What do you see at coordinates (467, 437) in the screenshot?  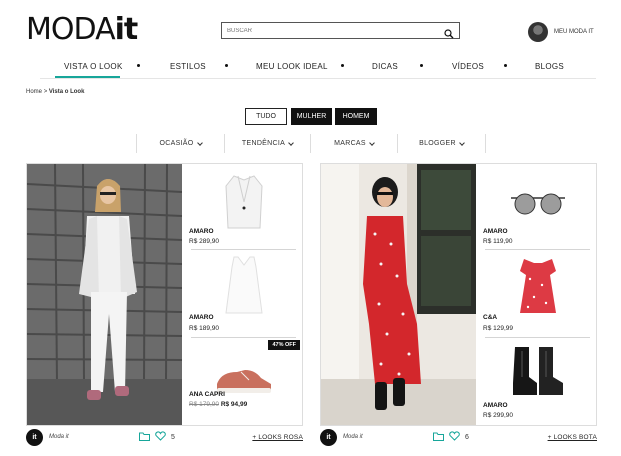 I see `like-count: 6` at bounding box center [467, 437].